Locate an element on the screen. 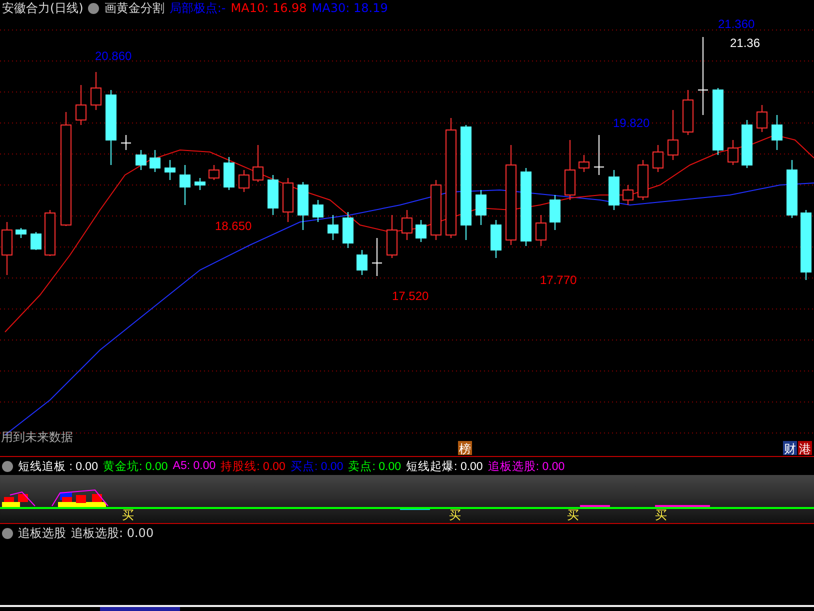 This screenshot has width=814, height=611. price-label: 19.820 is located at coordinates (631, 123).